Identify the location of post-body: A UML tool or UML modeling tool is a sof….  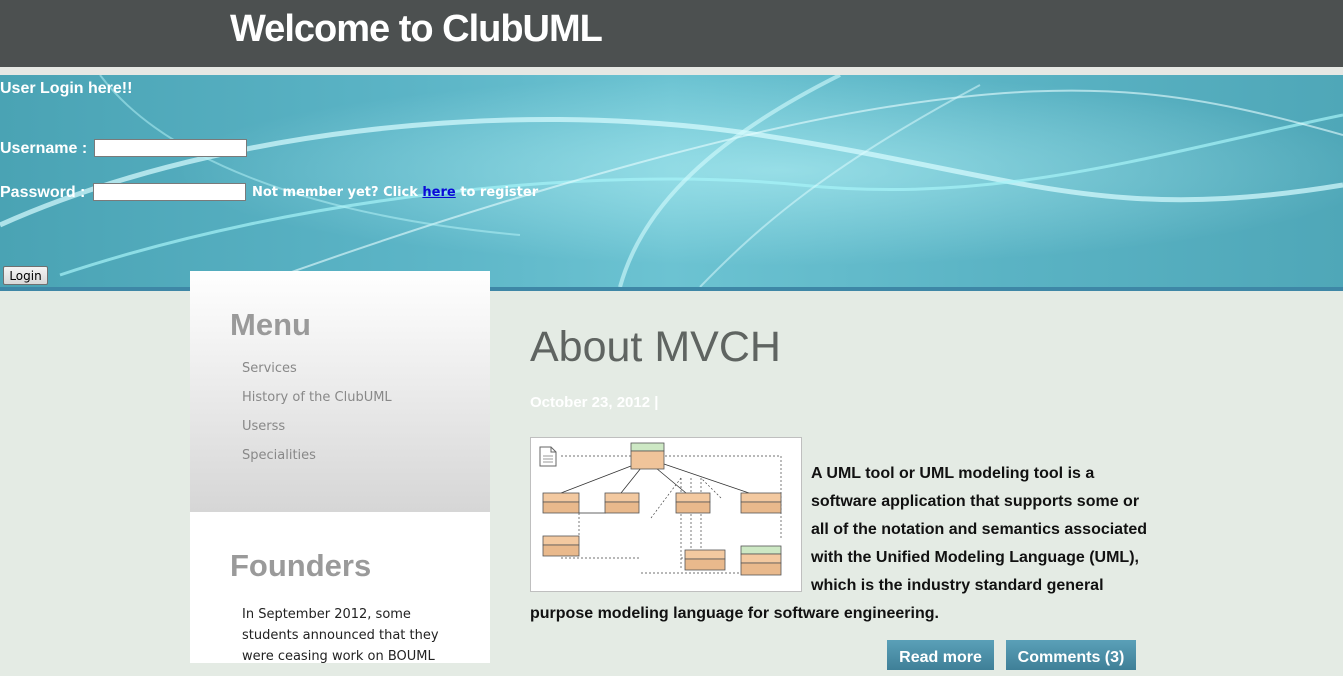
(840, 544).